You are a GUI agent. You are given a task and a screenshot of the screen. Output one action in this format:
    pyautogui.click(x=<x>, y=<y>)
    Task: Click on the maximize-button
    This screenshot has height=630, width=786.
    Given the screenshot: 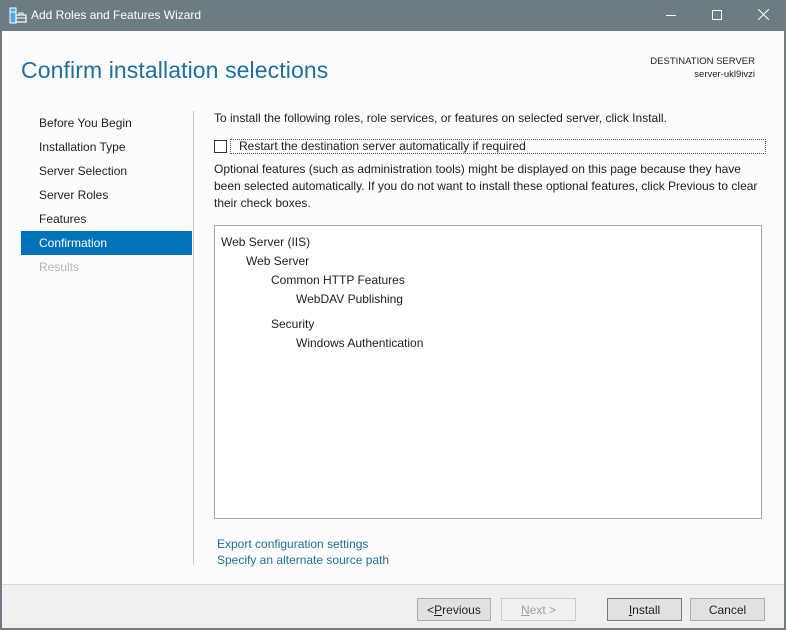 What is the action you would take?
    pyautogui.click(x=717, y=15)
    